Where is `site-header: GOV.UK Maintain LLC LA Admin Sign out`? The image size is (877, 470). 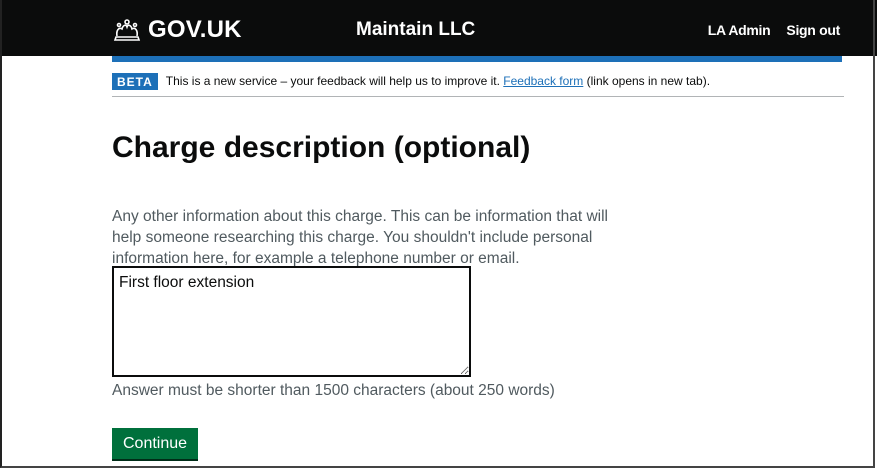 site-header: GOV.UK Maintain LLC LA Admin Sign out is located at coordinates (438, 28).